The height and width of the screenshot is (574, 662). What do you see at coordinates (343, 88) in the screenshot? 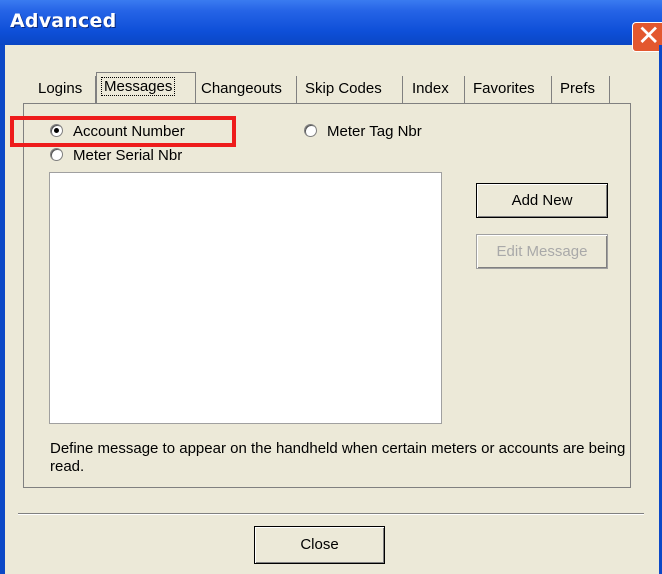
I see `tab-skip-codes-label: Skip Codes` at bounding box center [343, 88].